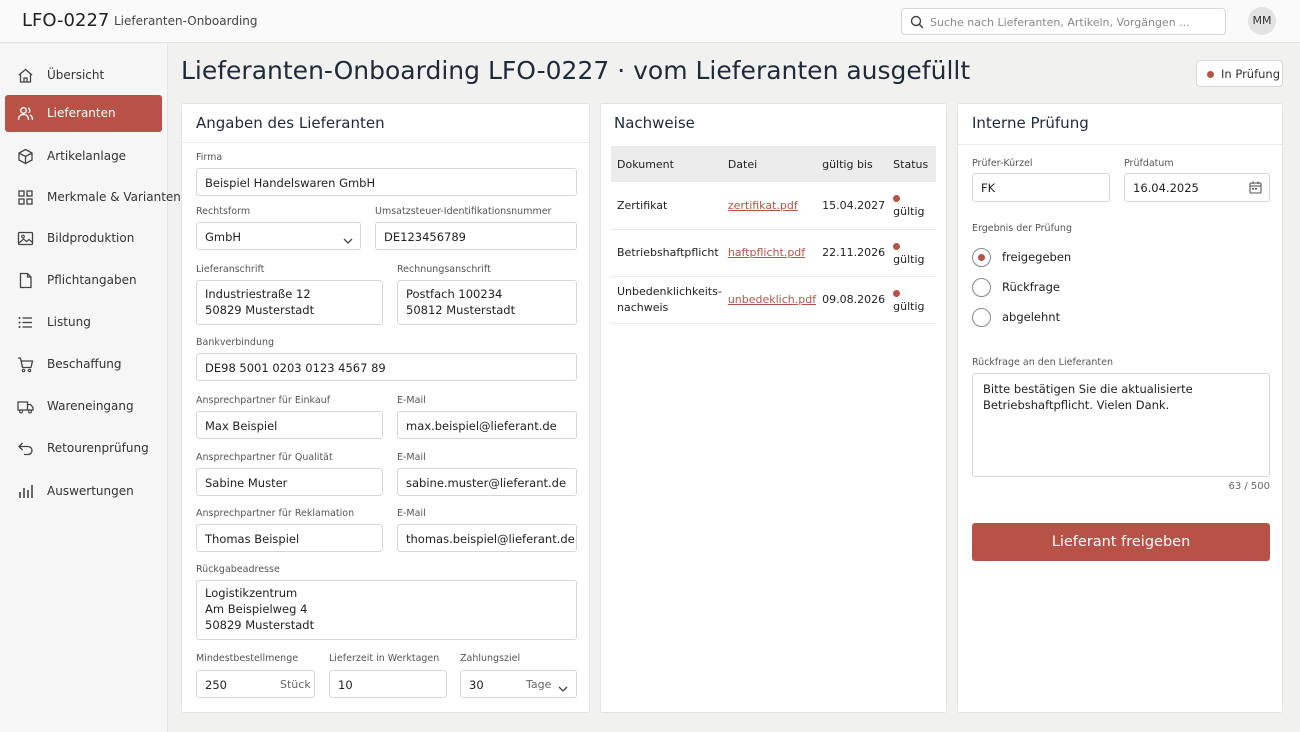 The height and width of the screenshot is (732, 1300). What do you see at coordinates (235, 342) in the screenshot?
I see `bank-label: Bankverbindung` at bounding box center [235, 342].